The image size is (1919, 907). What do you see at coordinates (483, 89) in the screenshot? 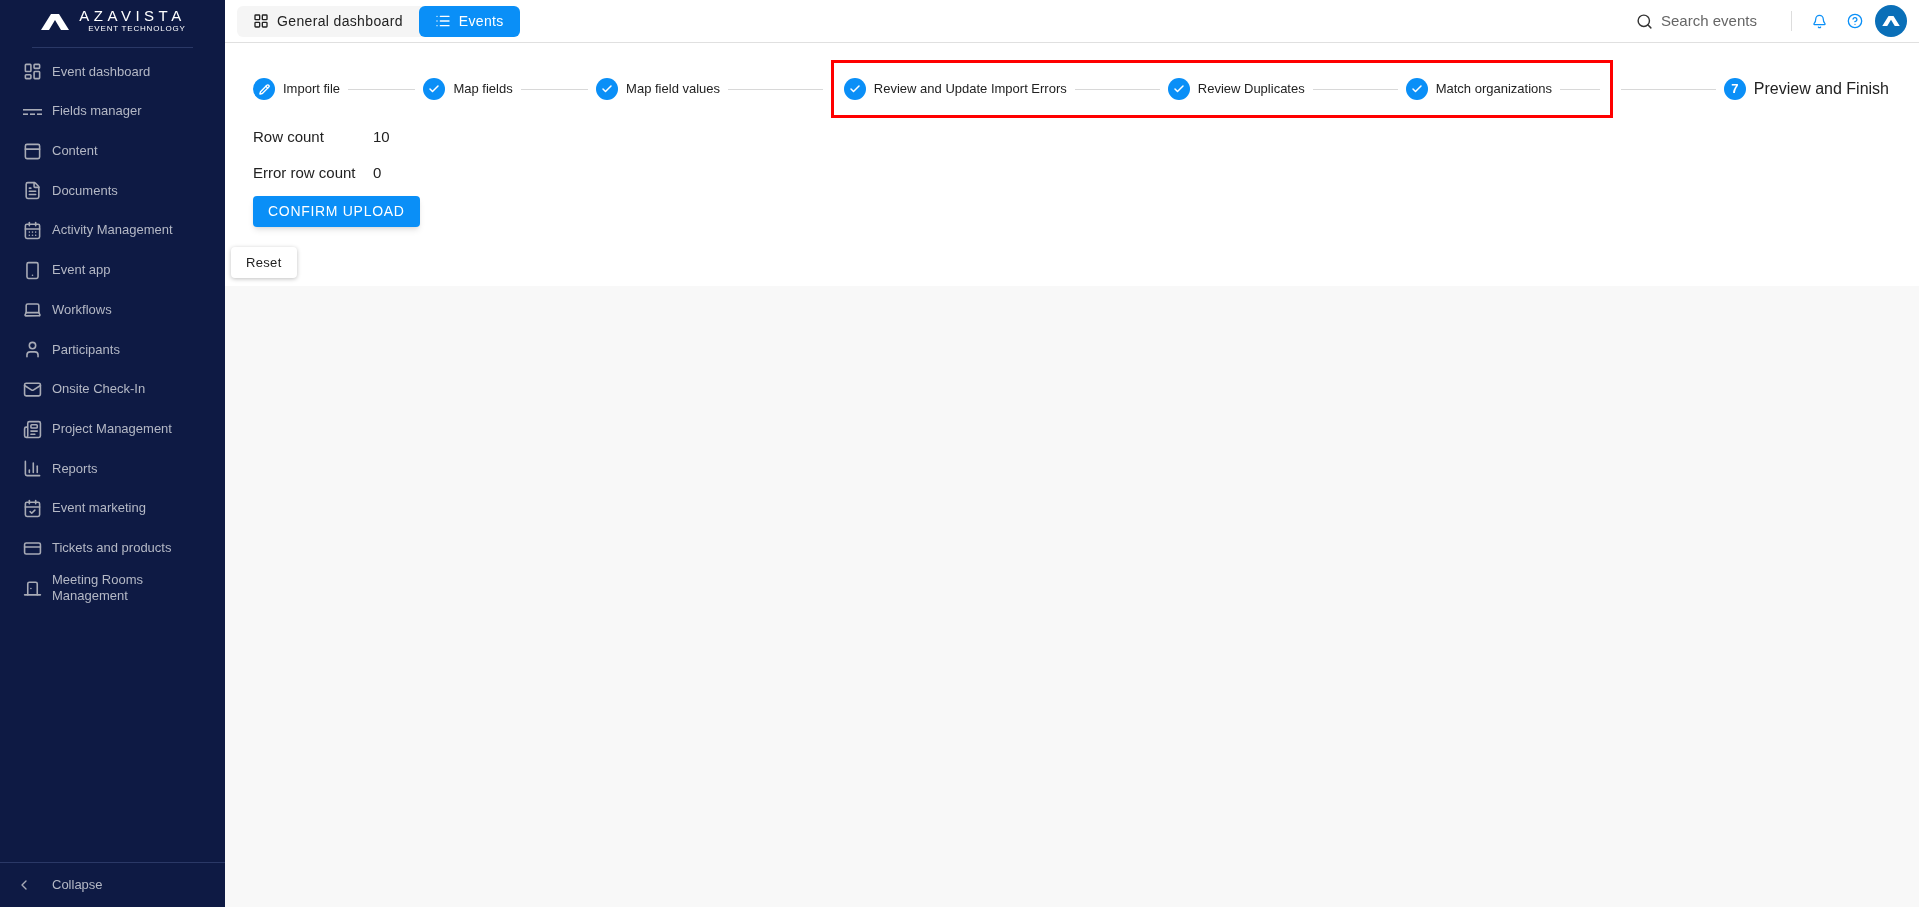
I see `step-label: Map fields` at bounding box center [483, 89].